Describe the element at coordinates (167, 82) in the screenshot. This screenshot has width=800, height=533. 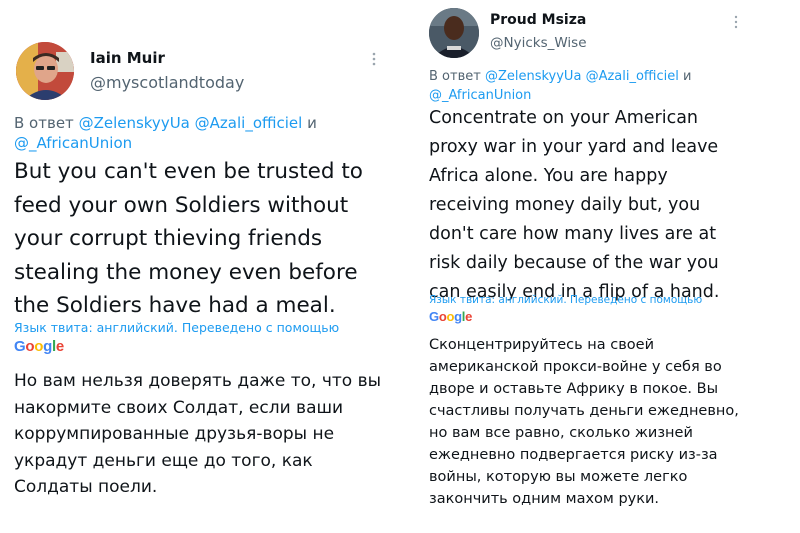
I see `author-handle: @myscotlandtoday` at that location.